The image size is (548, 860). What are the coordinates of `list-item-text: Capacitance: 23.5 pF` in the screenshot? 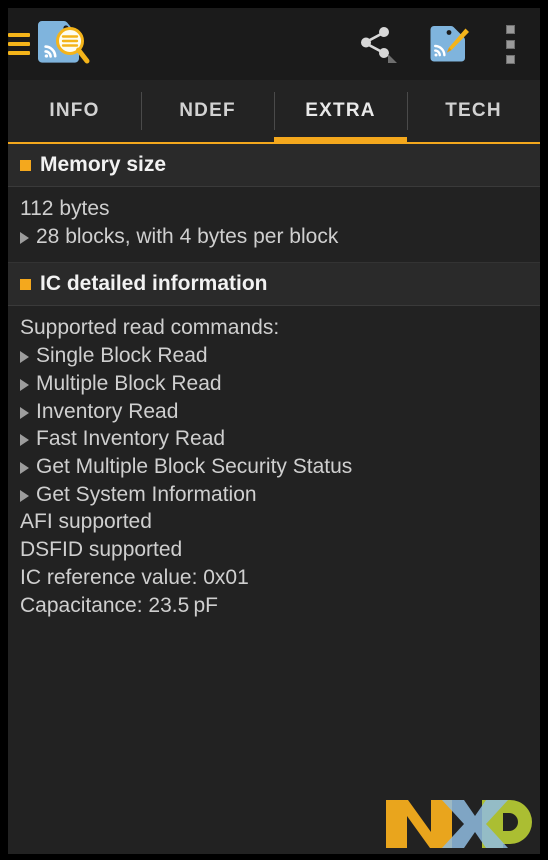 It's located at (119, 605).